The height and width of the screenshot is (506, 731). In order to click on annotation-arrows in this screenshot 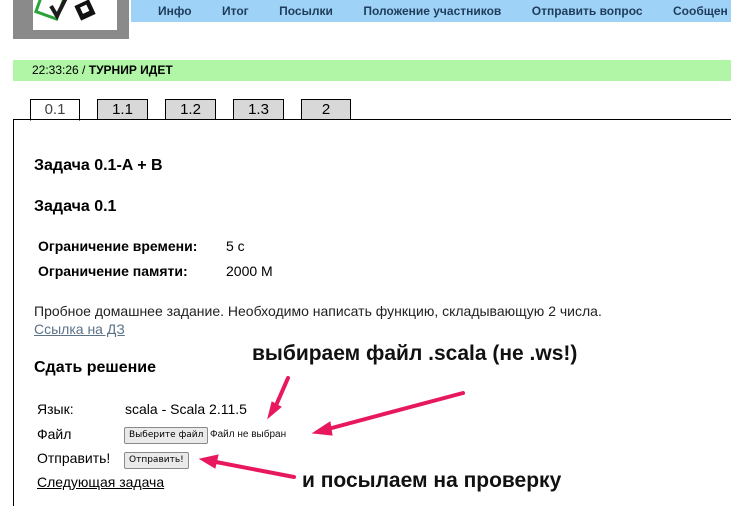, I will do `click(331, 427)`.